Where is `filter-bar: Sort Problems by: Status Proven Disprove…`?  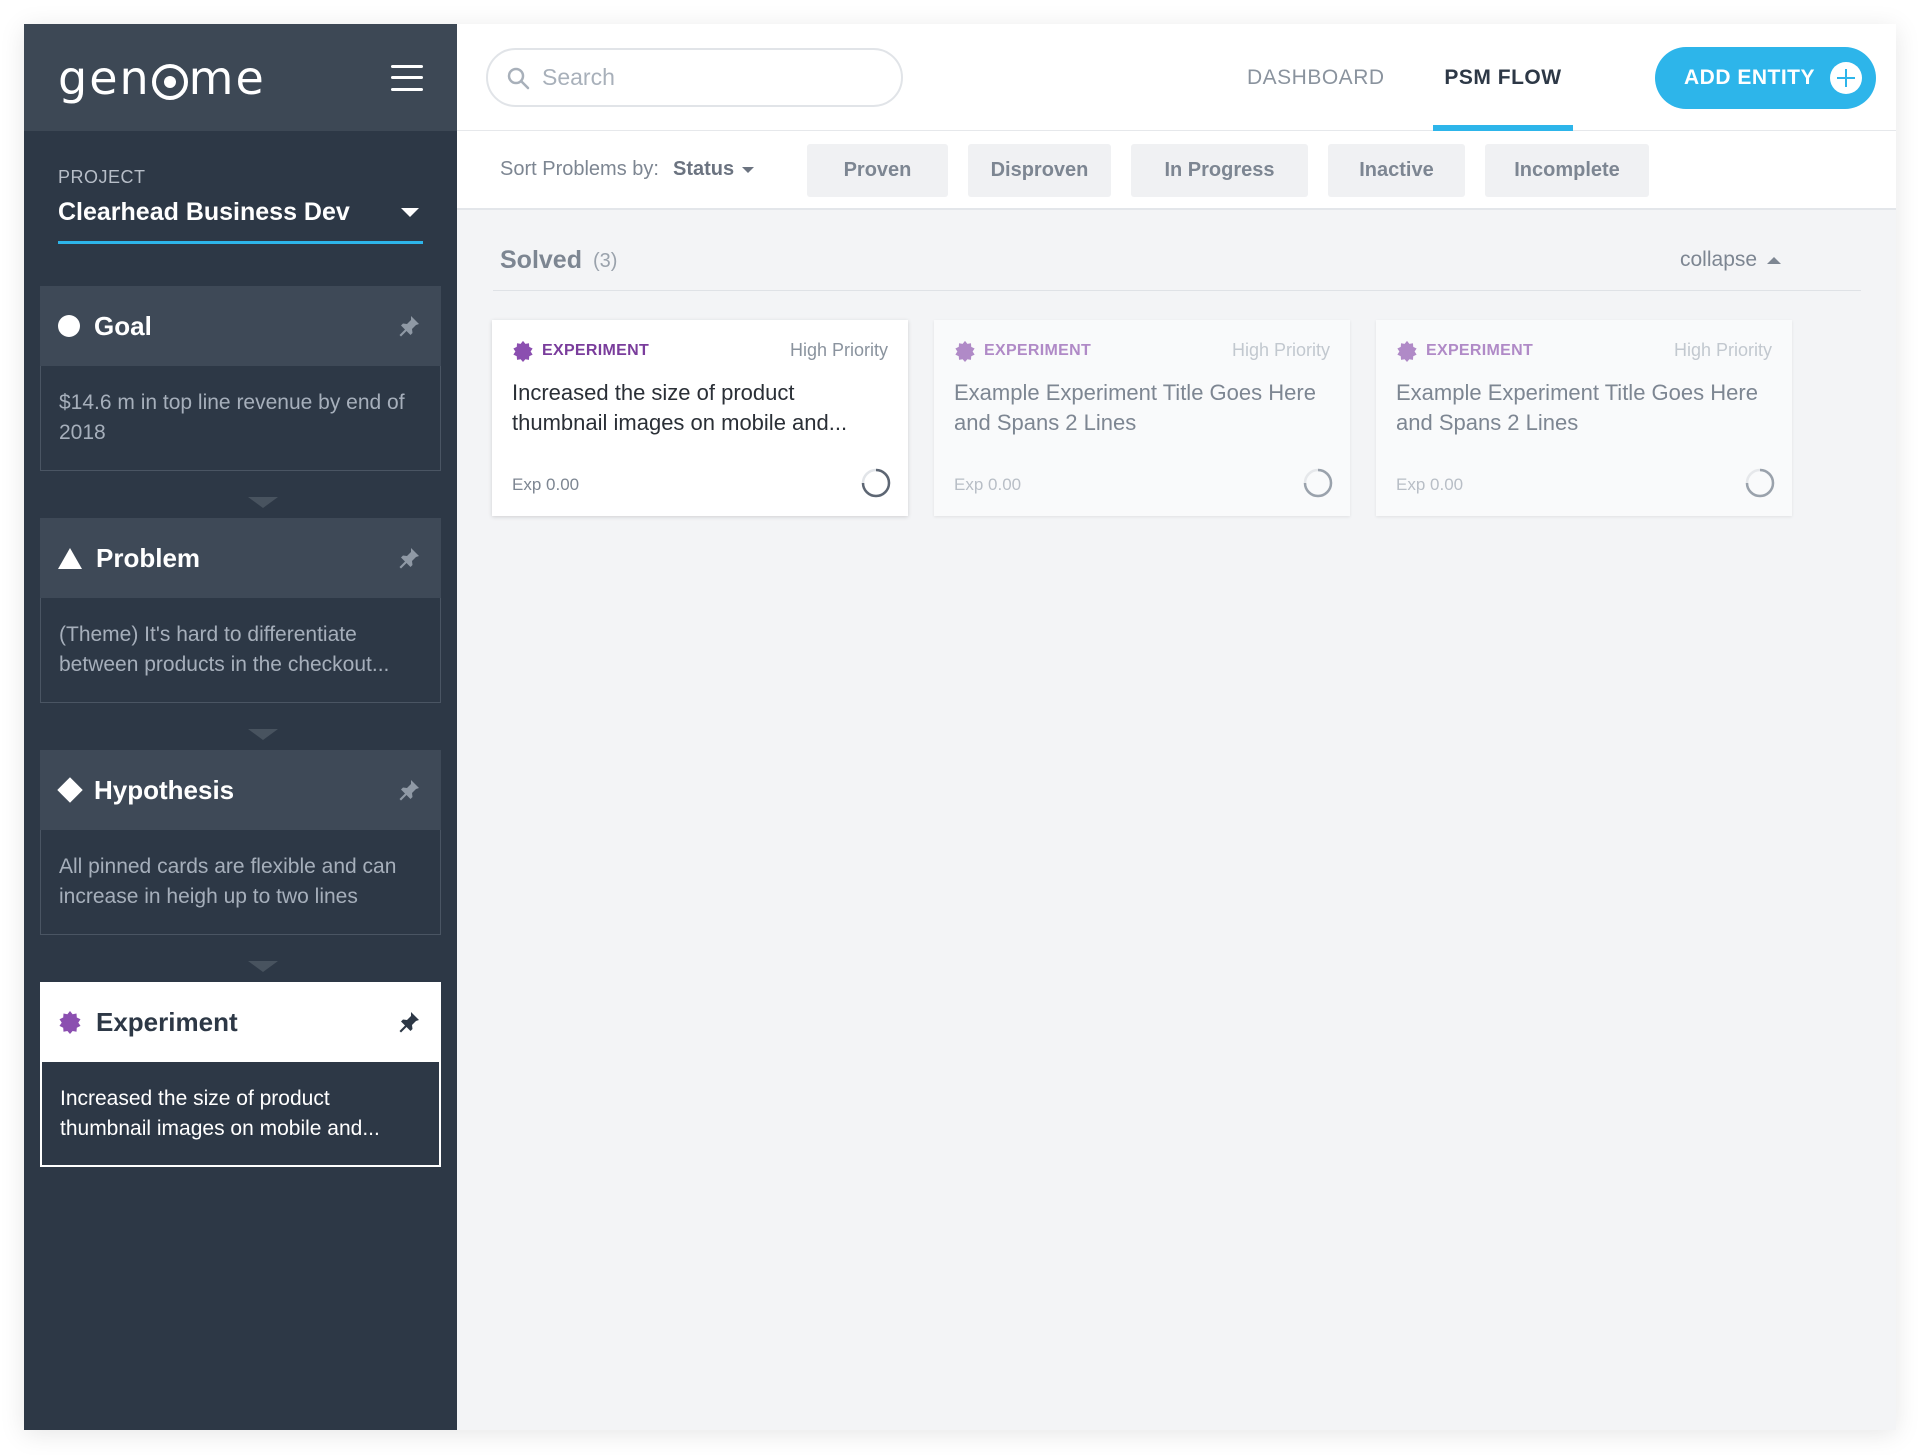
filter-bar: Sort Problems by: Status Proven Disprove… is located at coordinates (1176, 170).